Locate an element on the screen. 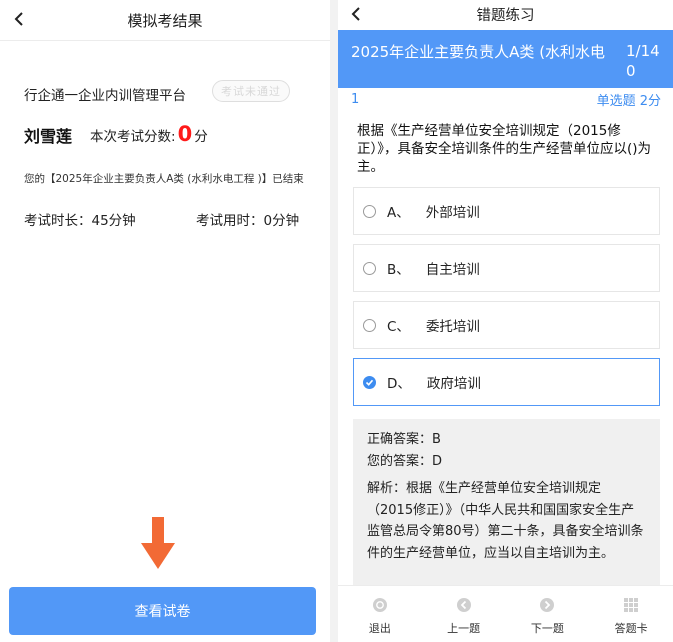 This screenshot has height=642, width=673. tab-label: 下一题 is located at coordinates (547, 628).